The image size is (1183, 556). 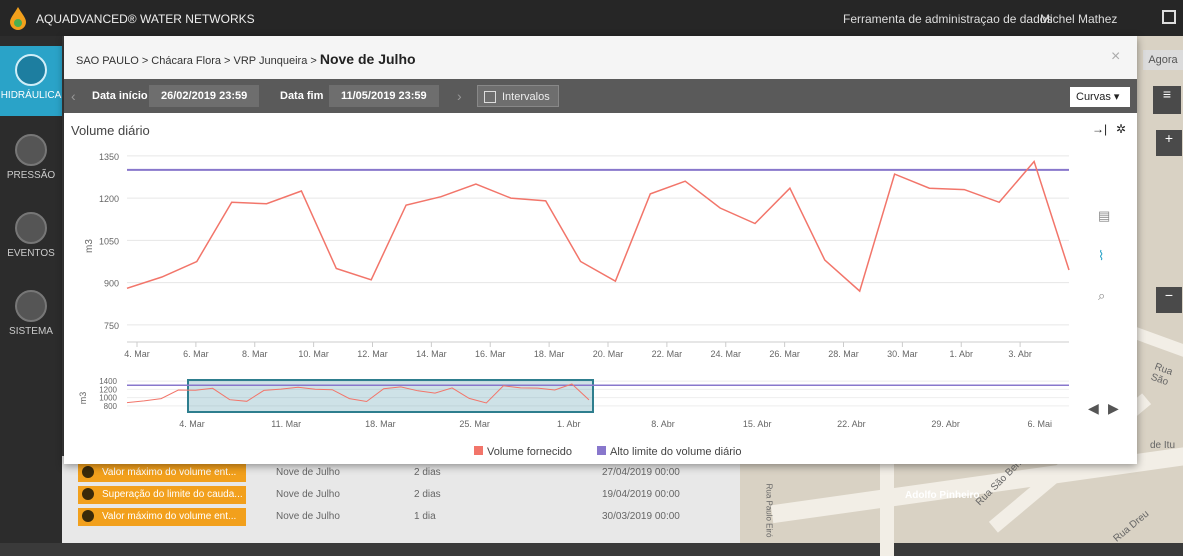 What do you see at coordinates (1163, 60) in the screenshot?
I see `now-button: Agora` at bounding box center [1163, 60].